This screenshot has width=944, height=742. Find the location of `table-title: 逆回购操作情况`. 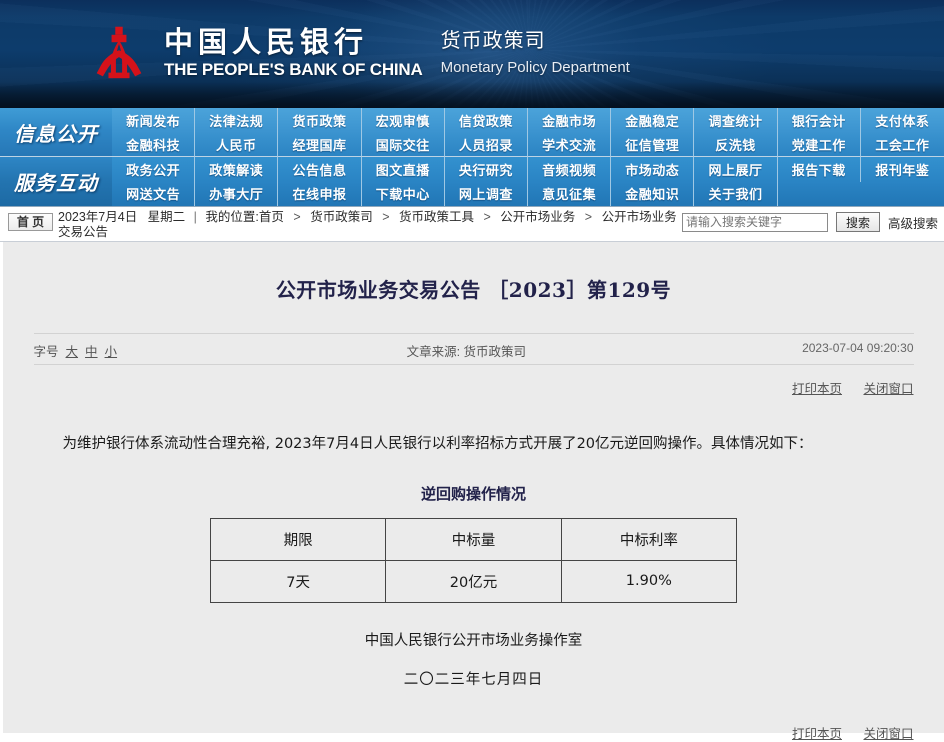

table-title: 逆回购操作情况 is located at coordinates (473, 493).